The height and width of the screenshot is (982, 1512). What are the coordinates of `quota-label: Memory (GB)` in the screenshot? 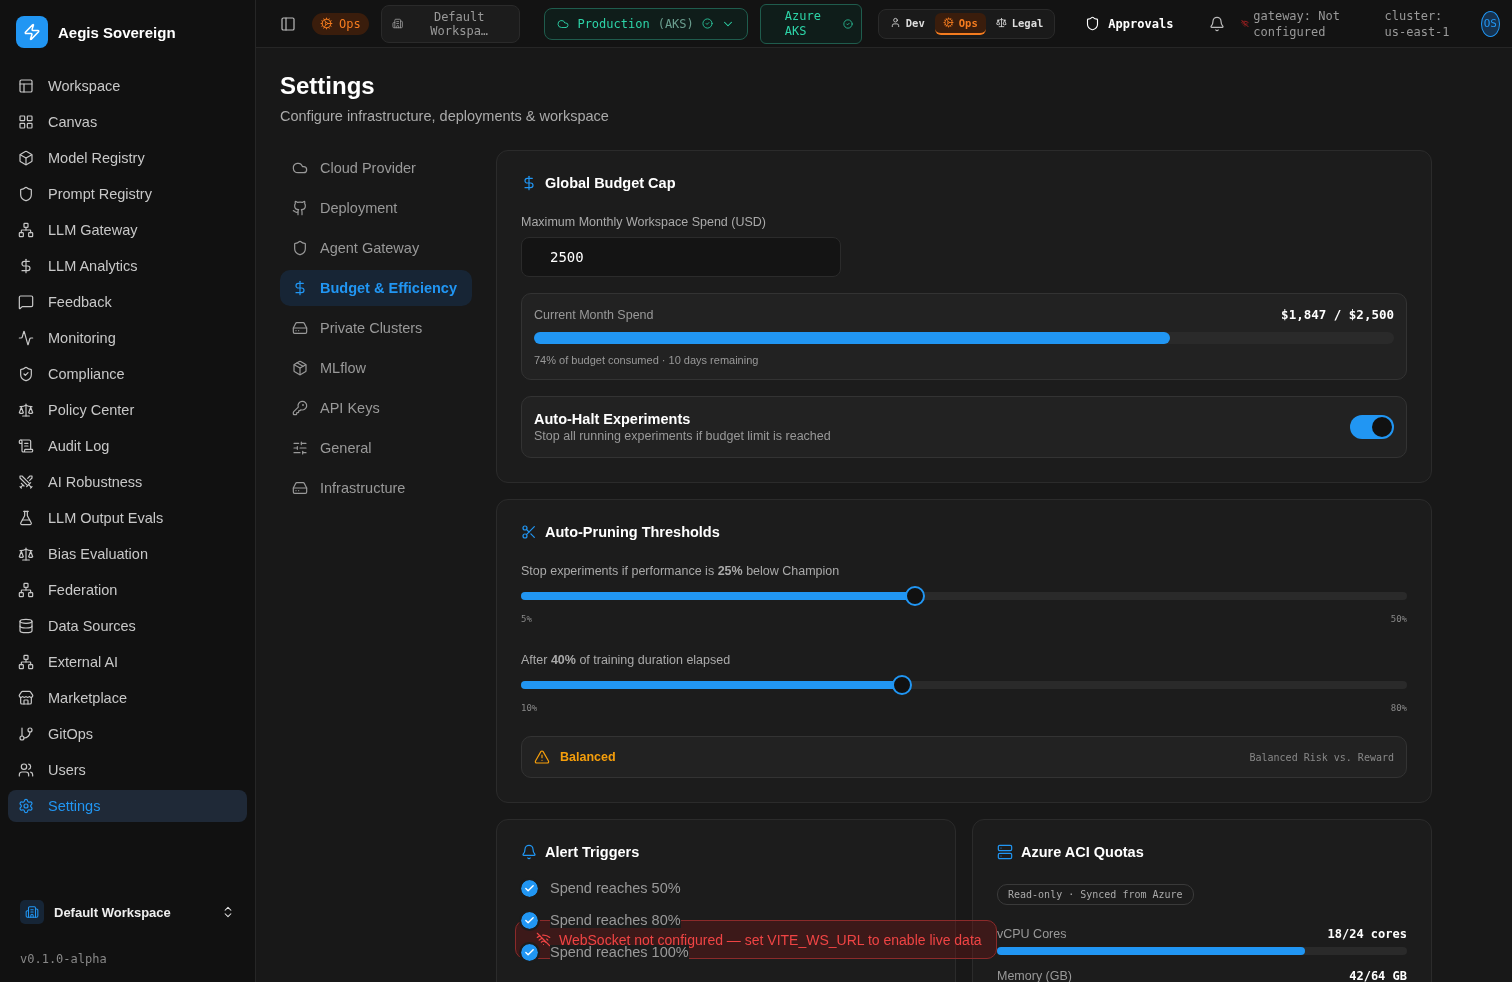 It's located at (1034, 975).